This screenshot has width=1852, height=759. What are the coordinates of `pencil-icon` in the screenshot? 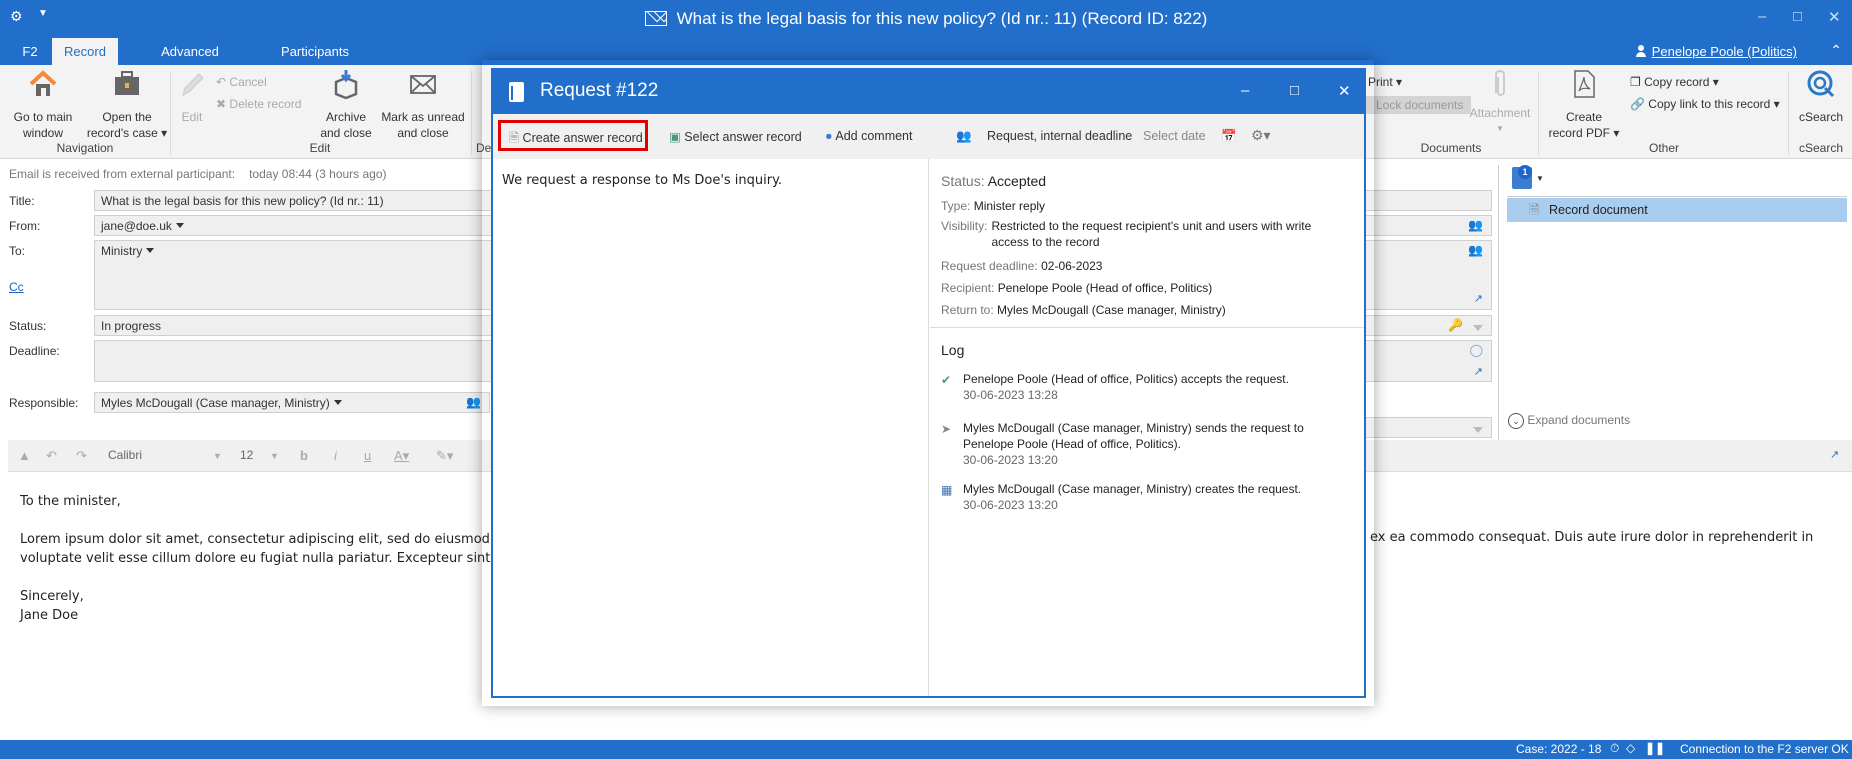 It's located at (193, 84).